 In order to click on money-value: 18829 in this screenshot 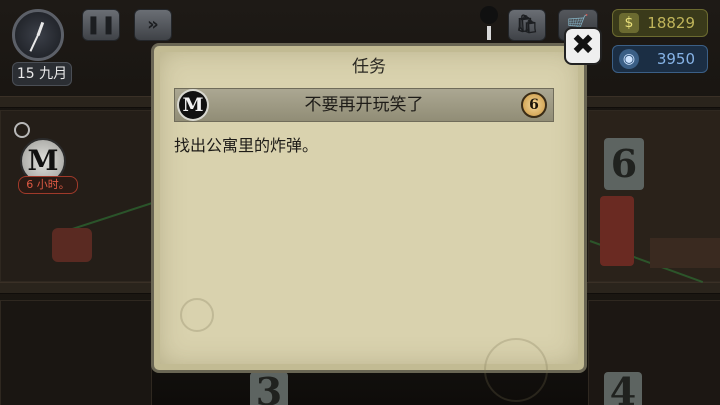, I will do `click(671, 23)`.